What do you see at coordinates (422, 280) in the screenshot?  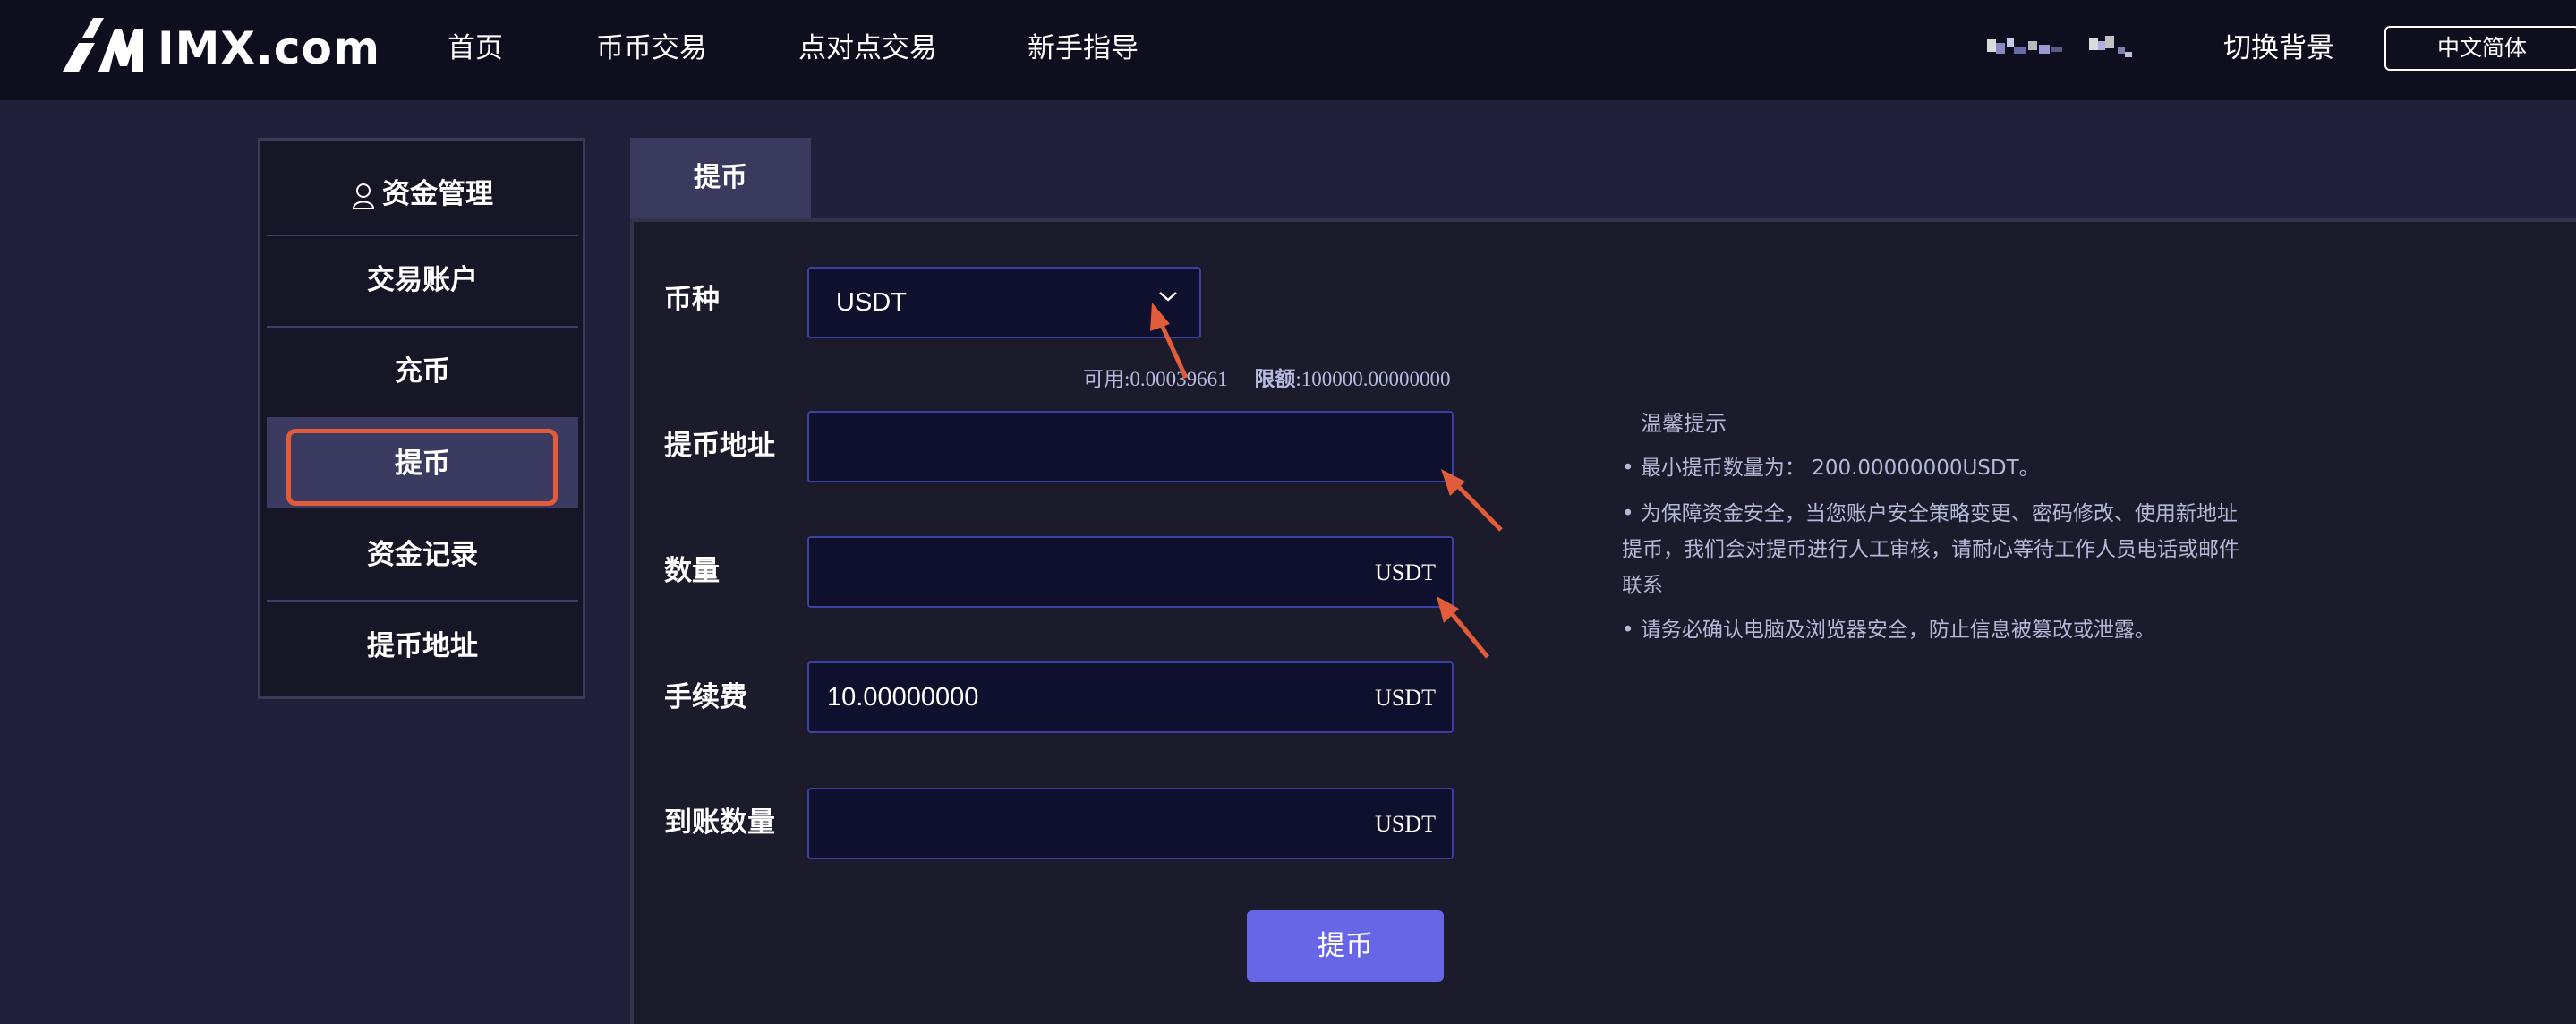 I see `sidebar-item-trading-account: 交易账户` at bounding box center [422, 280].